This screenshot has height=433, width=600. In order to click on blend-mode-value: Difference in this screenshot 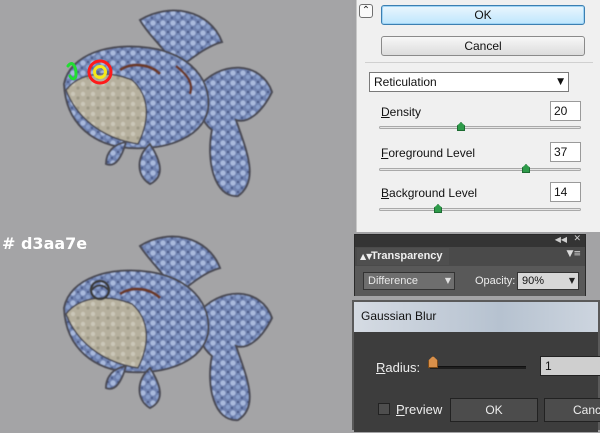, I will do `click(393, 281)`.